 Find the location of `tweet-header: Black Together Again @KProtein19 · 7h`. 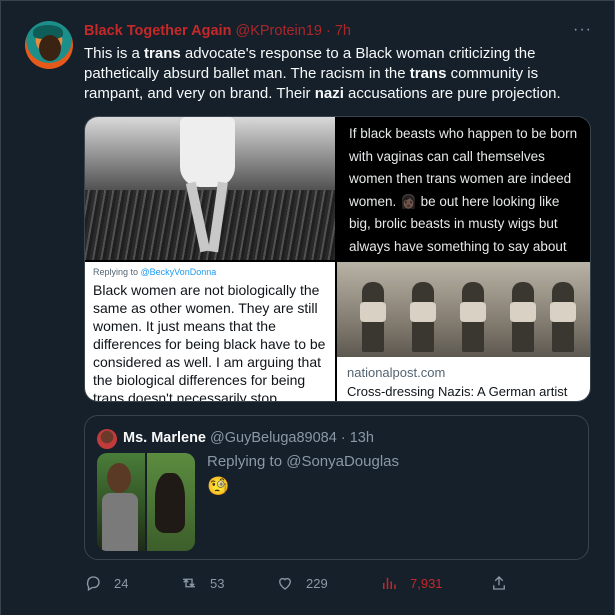

tweet-header: Black Together Again @KProtein19 · 7h is located at coordinates (217, 31).